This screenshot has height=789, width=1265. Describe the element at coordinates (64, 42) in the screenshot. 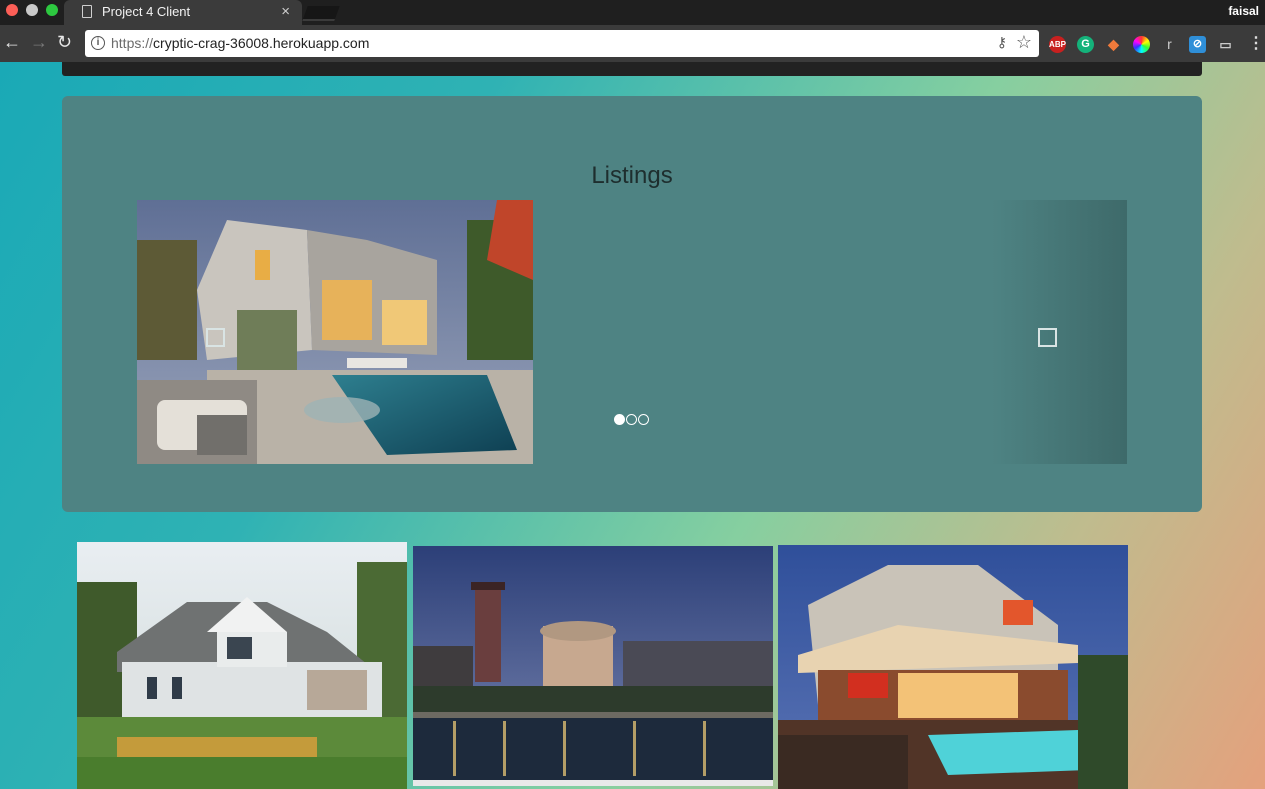

I see `reload-icon: ↻` at that location.